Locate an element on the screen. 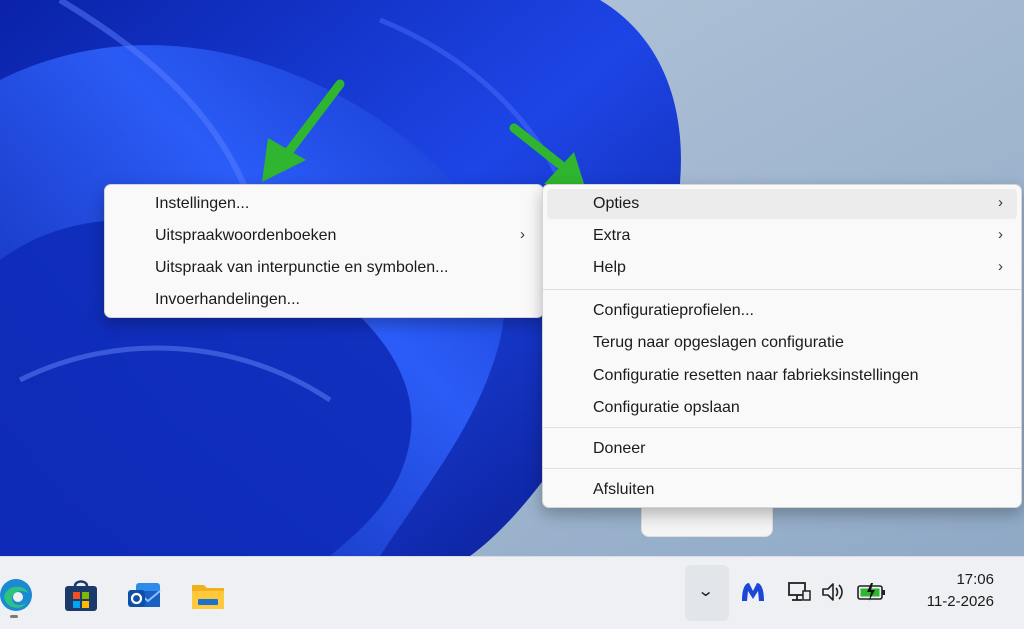 This screenshot has width=1024, height=629. clock-time: 17:06 is located at coordinates (975, 579).